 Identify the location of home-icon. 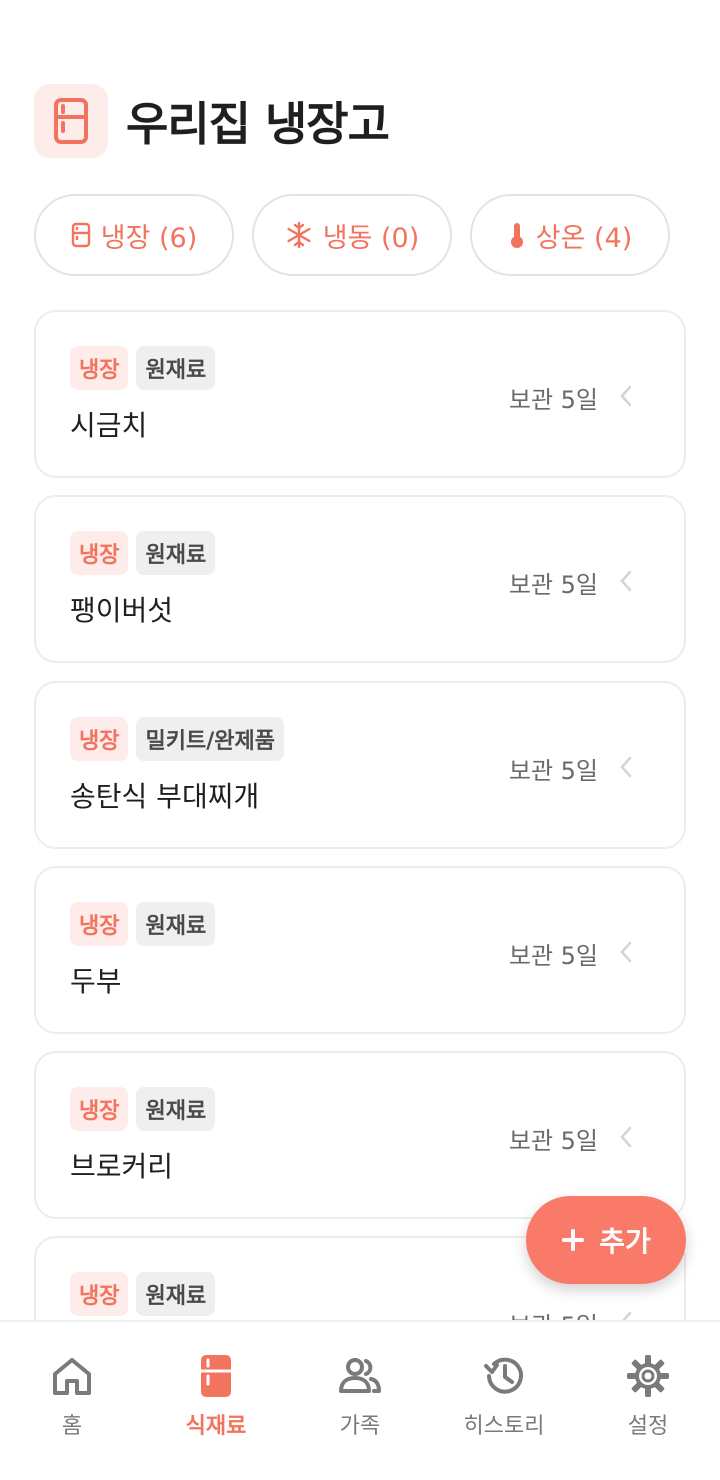
(72, 1376).